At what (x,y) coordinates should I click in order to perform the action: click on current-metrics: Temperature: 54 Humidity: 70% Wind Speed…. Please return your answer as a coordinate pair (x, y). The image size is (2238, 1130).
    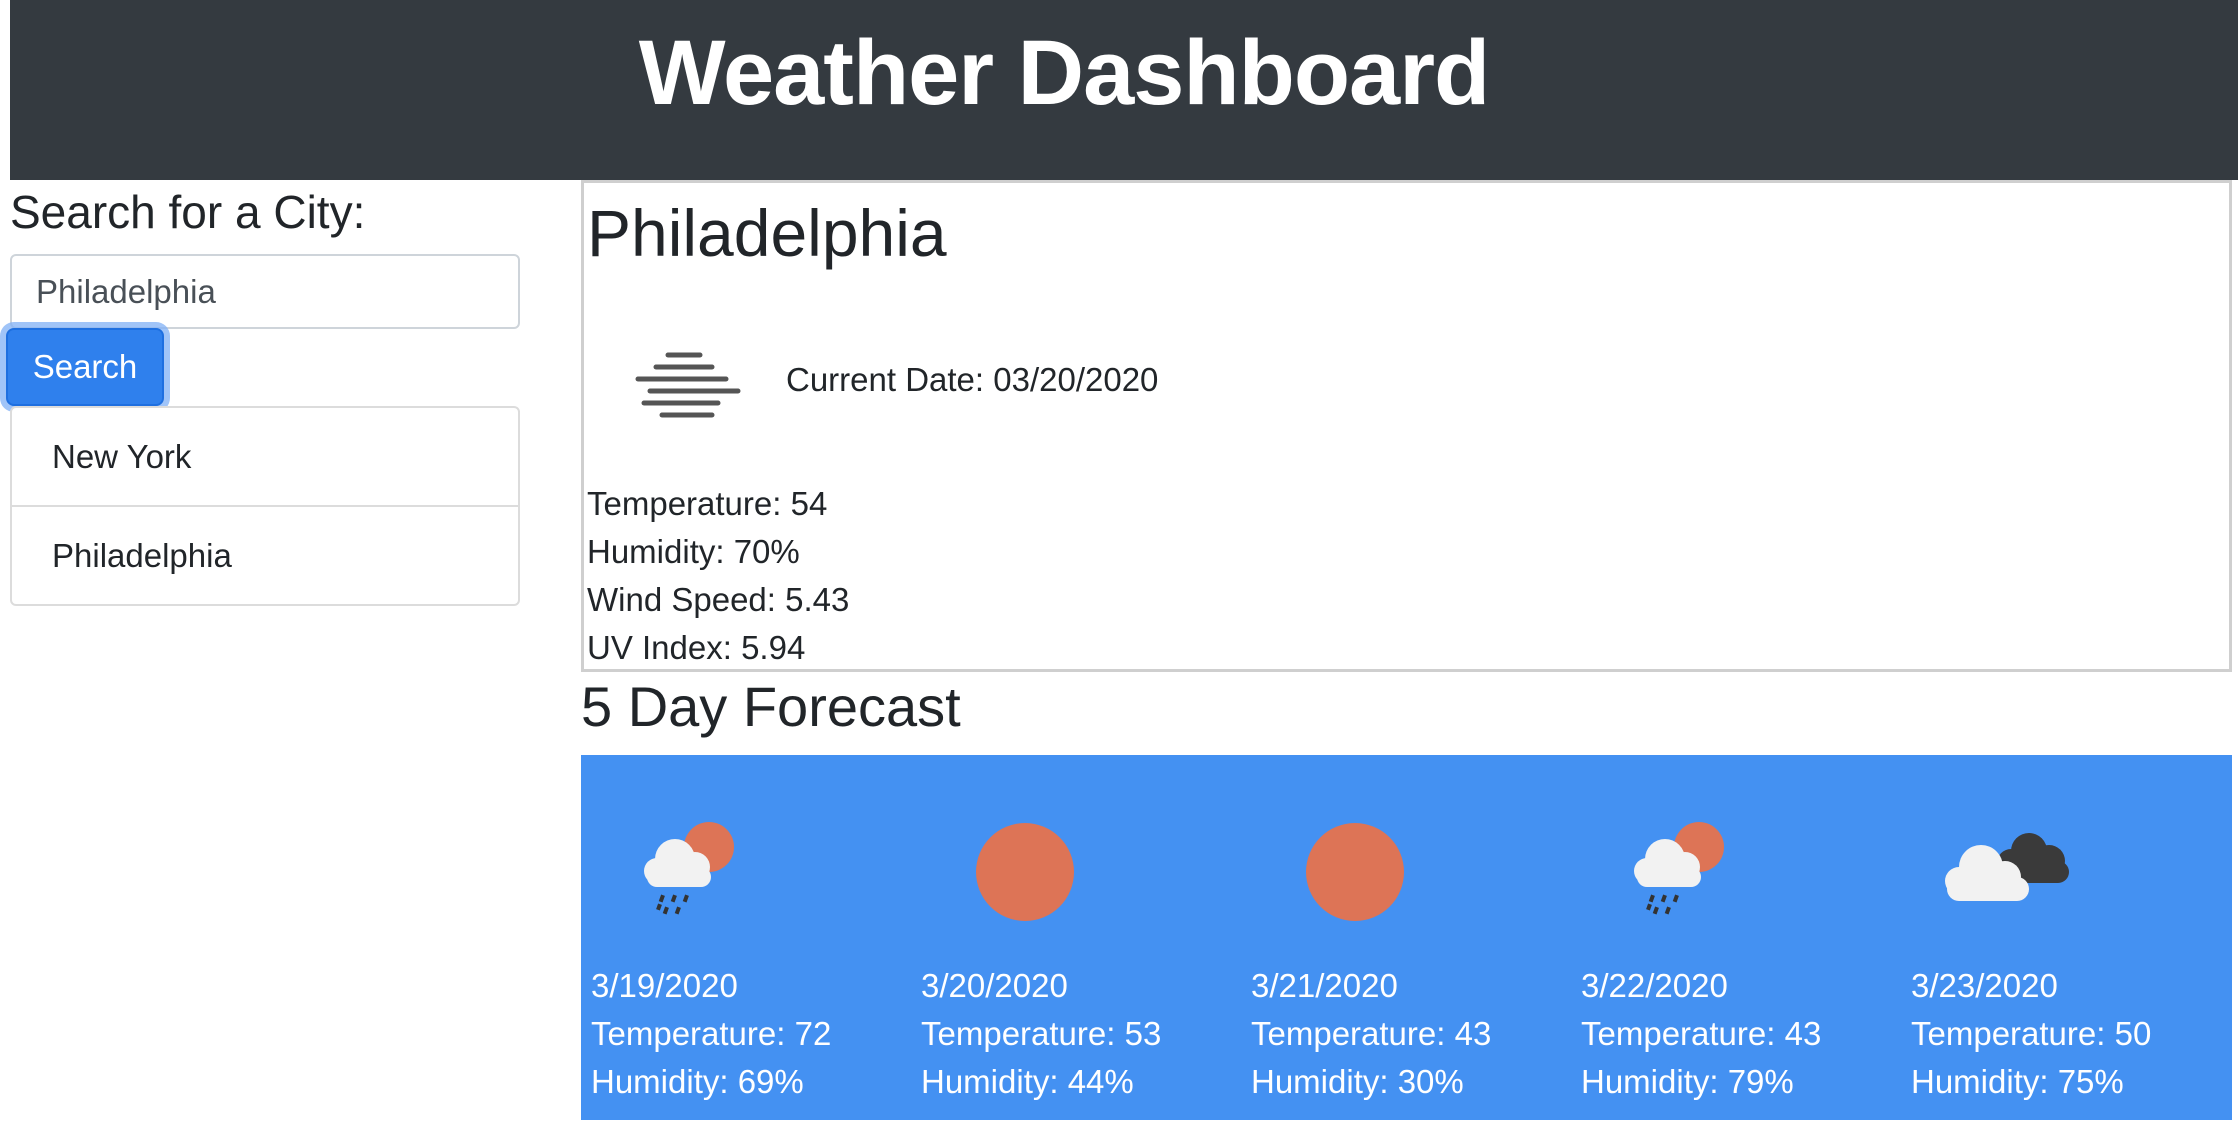
    Looking at the image, I should click on (718, 576).